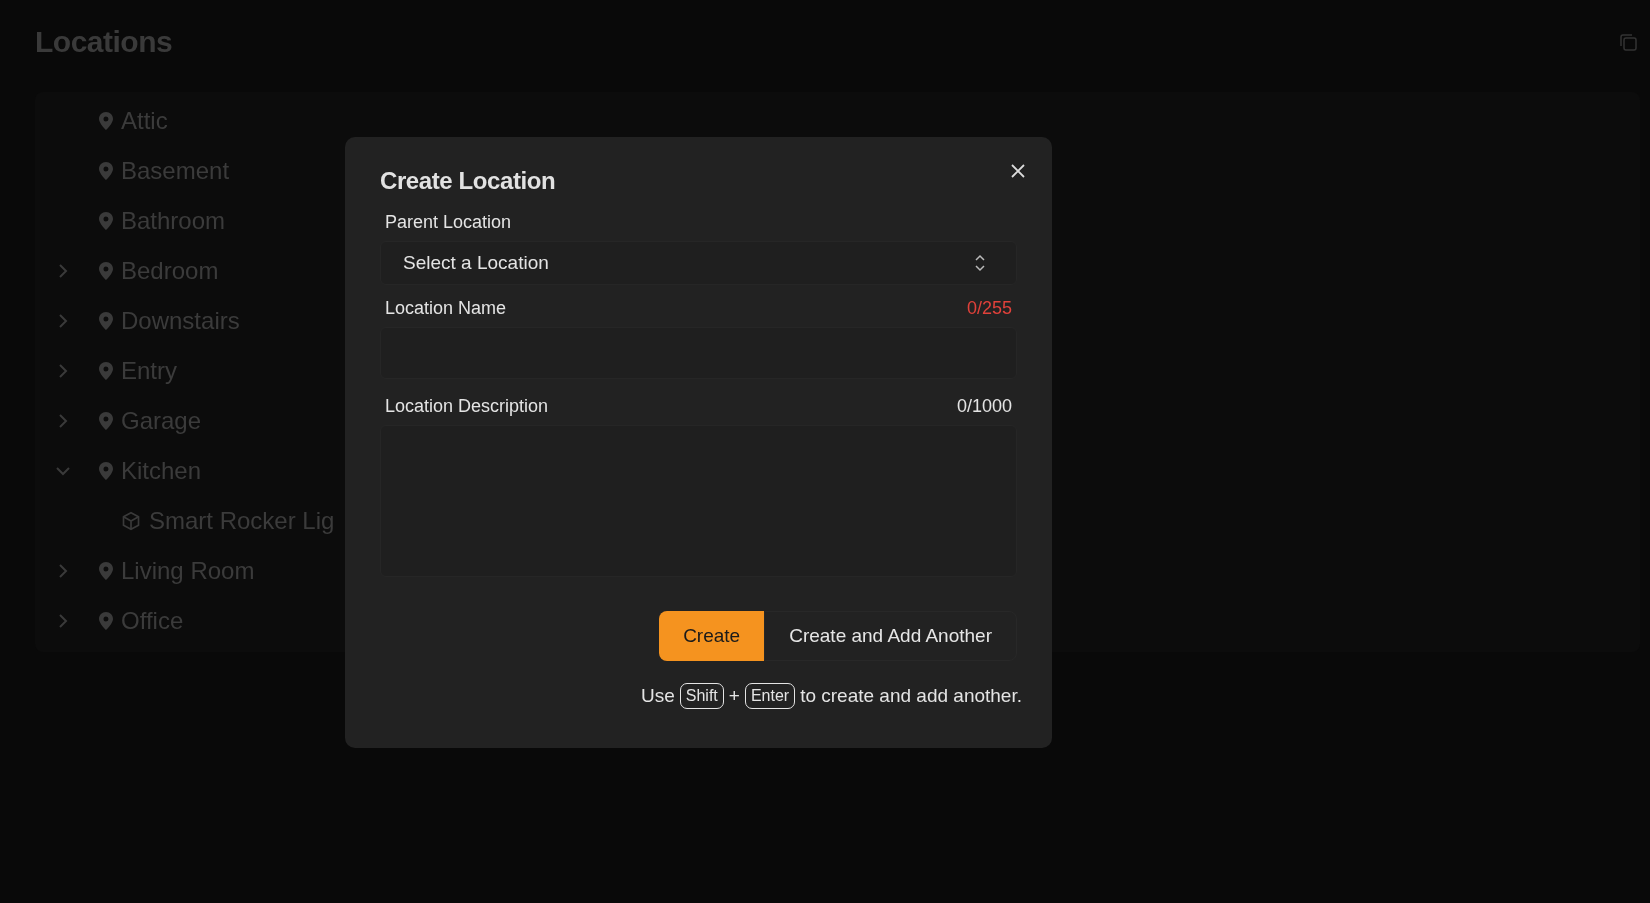  Describe the element at coordinates (770, 696) in the screenshot. I see `keyboard-key: Enter` at that location.